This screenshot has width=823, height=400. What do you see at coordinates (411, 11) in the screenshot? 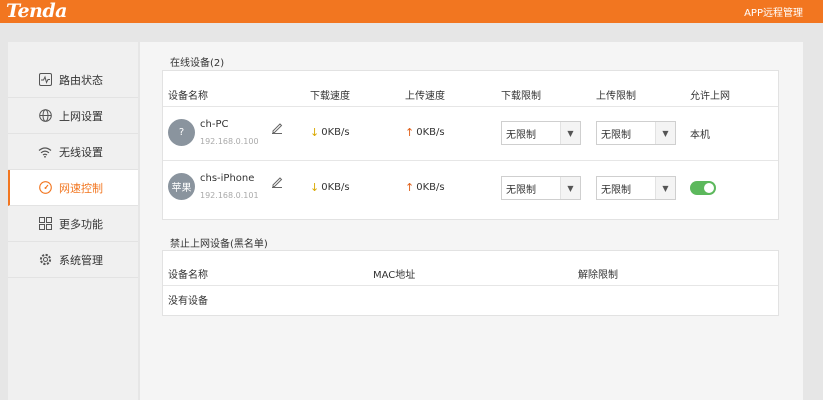
I see `top-bar: Tenda APP远程管理` at bounding box center [411, 11].